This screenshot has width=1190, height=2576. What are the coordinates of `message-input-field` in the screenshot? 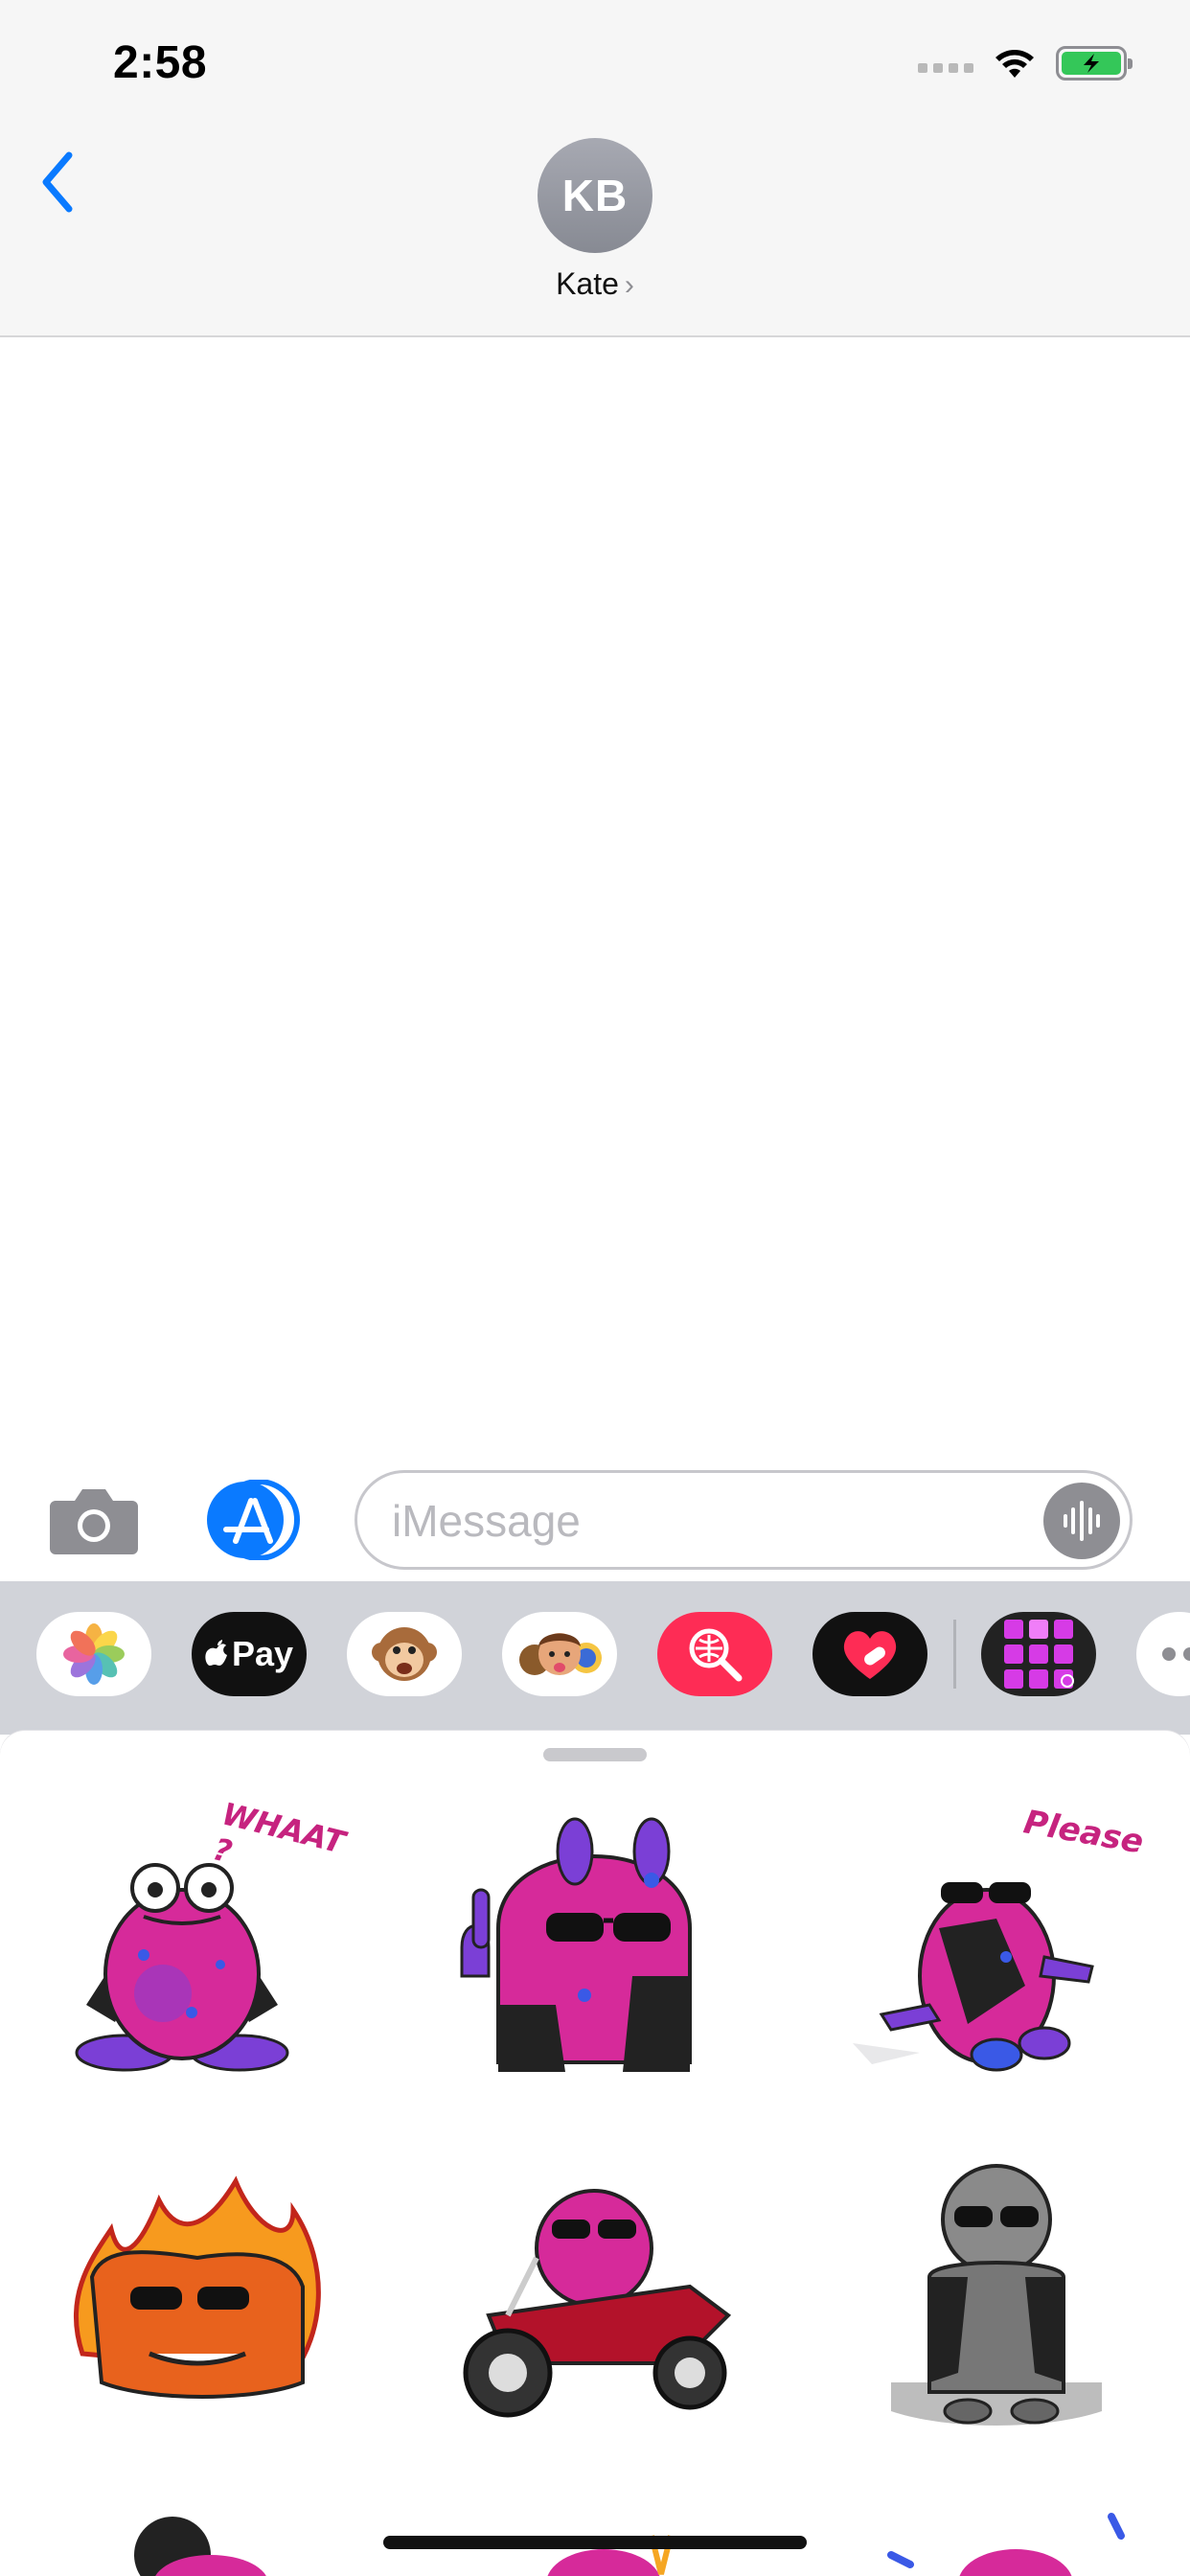 It's located at (744, 1520).